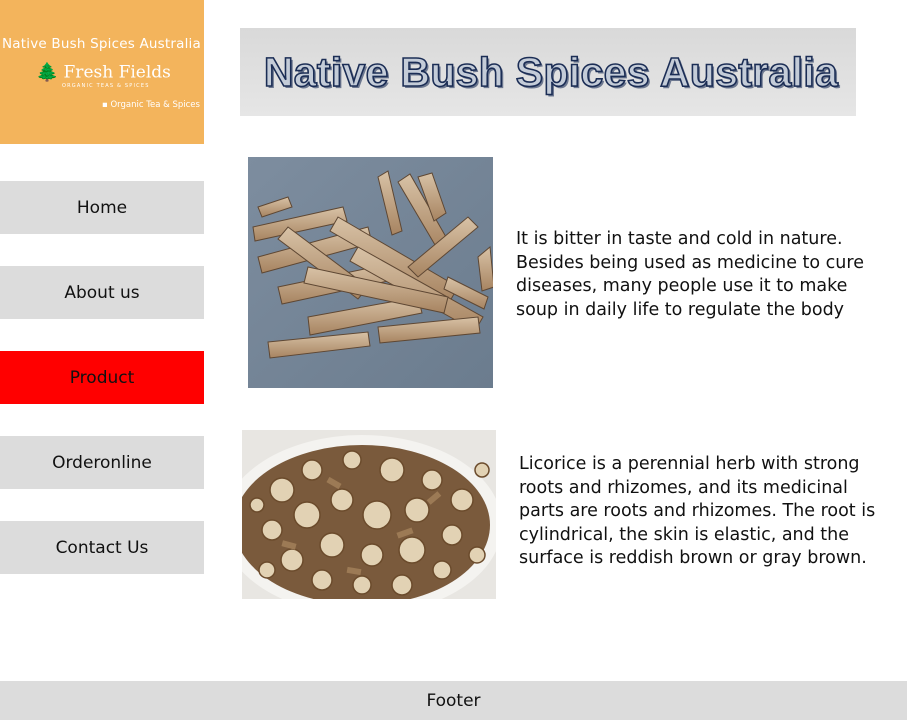 The width and height of the screenshot is (907, 720). Describe the element at coordinates (102, 292) in the screenshot. I see `nav-about-us: About us` at that location.